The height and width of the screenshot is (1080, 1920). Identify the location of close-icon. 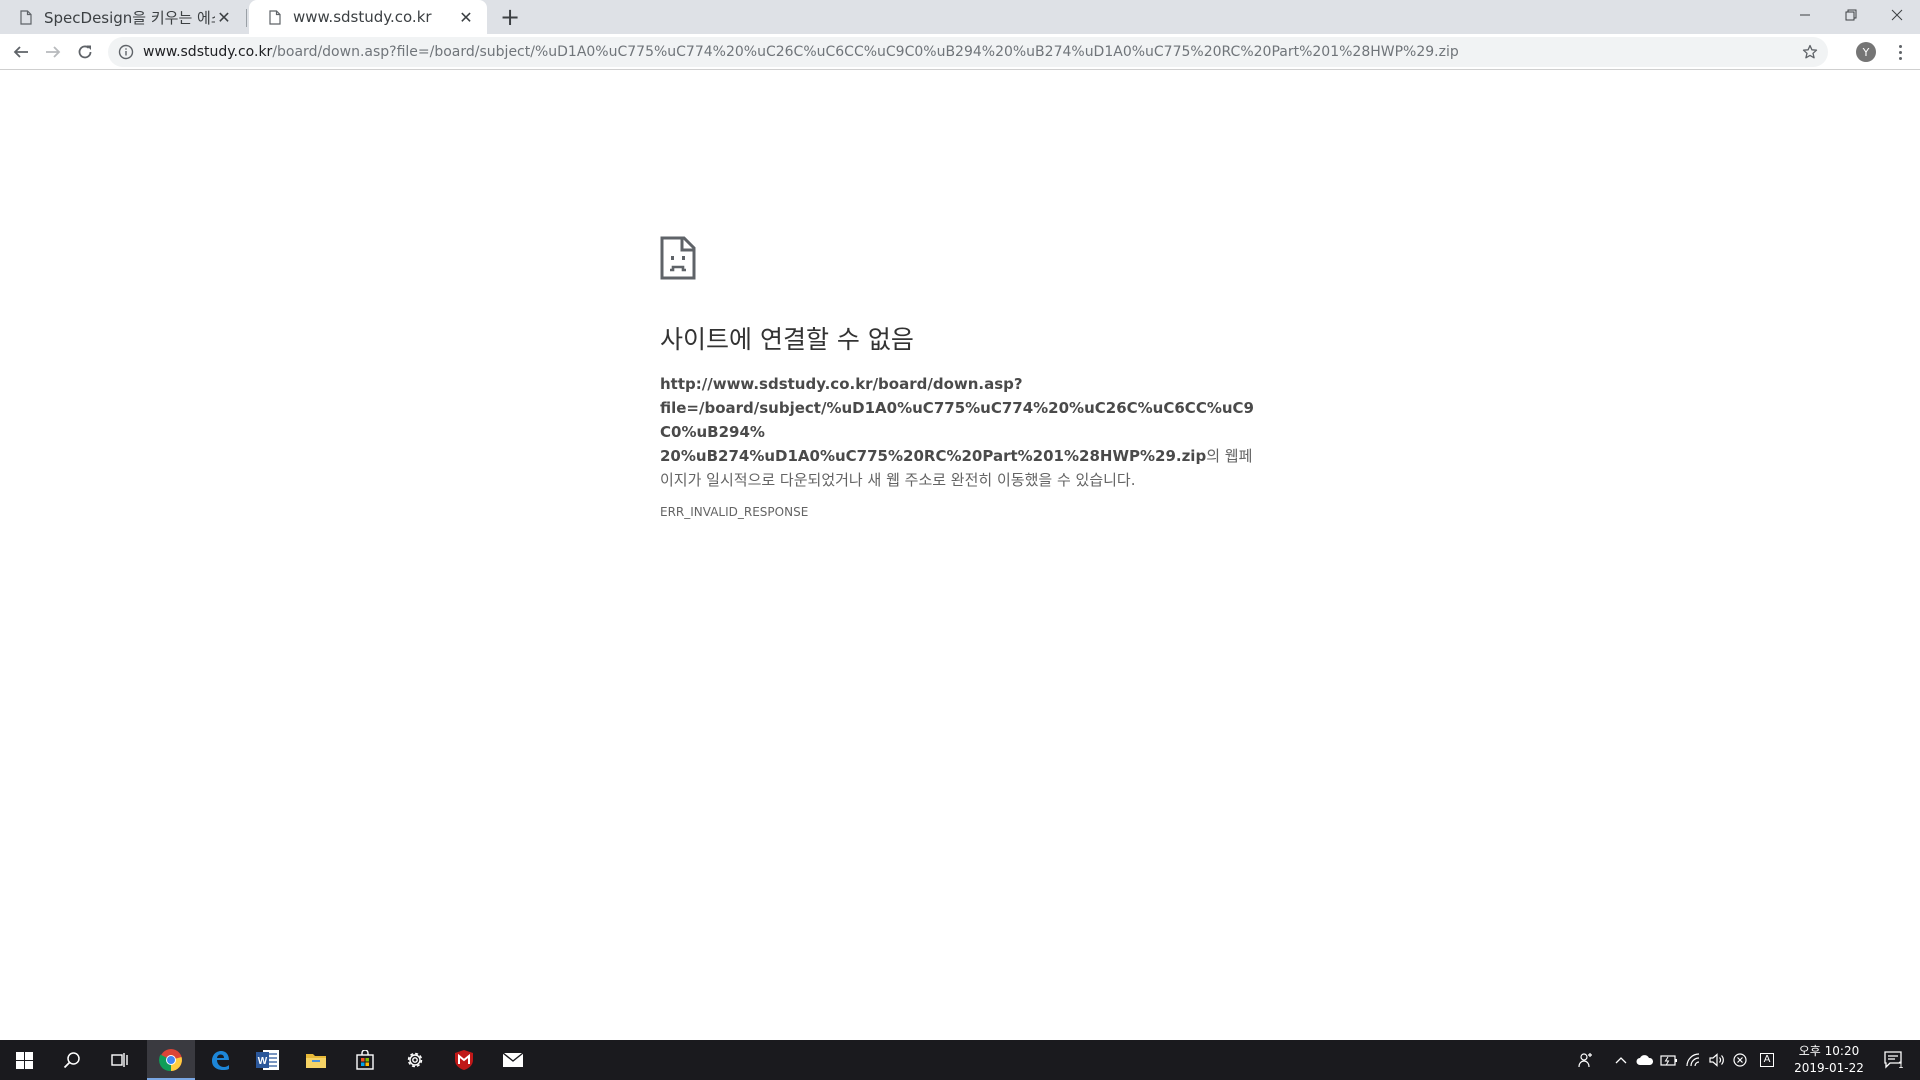
(1897, 15).